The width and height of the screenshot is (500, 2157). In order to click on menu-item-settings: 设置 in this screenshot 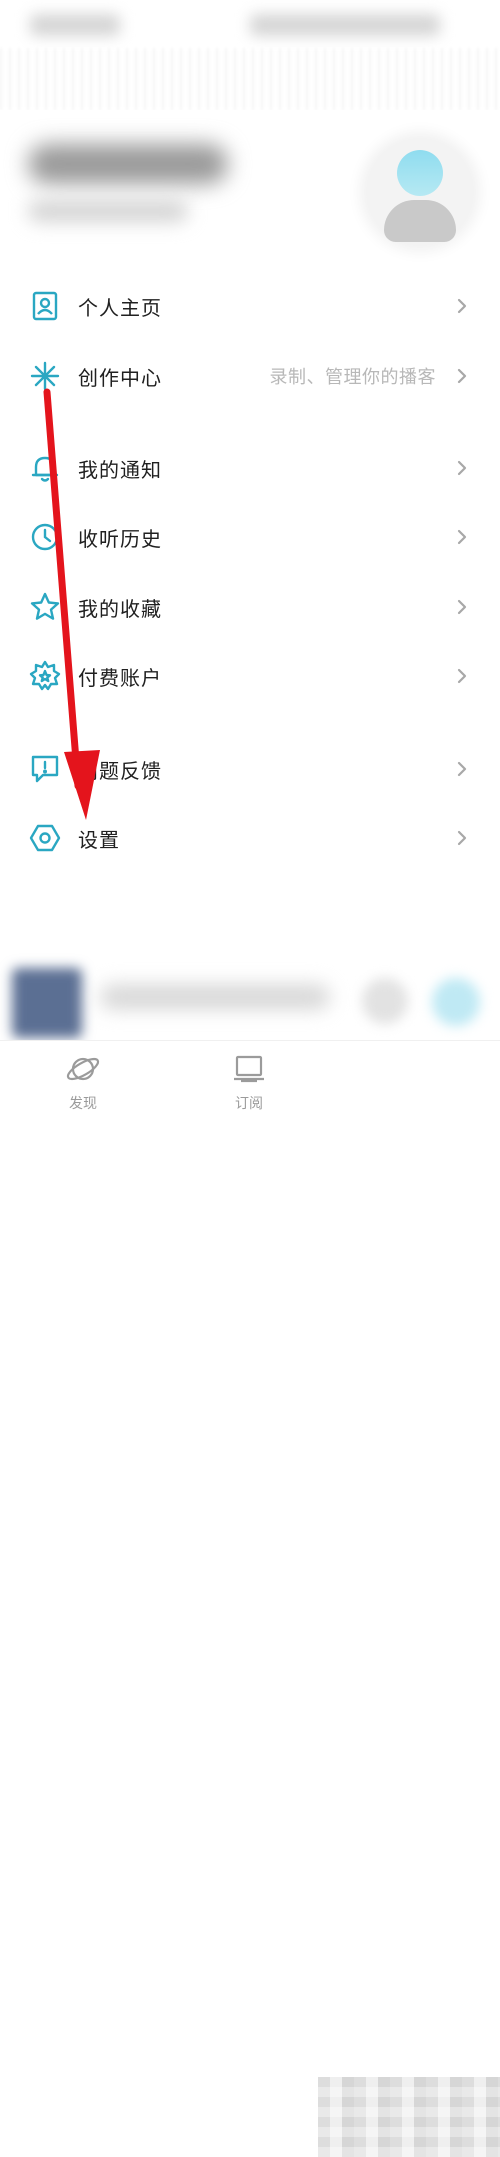, I will do `click(250, 838)`.